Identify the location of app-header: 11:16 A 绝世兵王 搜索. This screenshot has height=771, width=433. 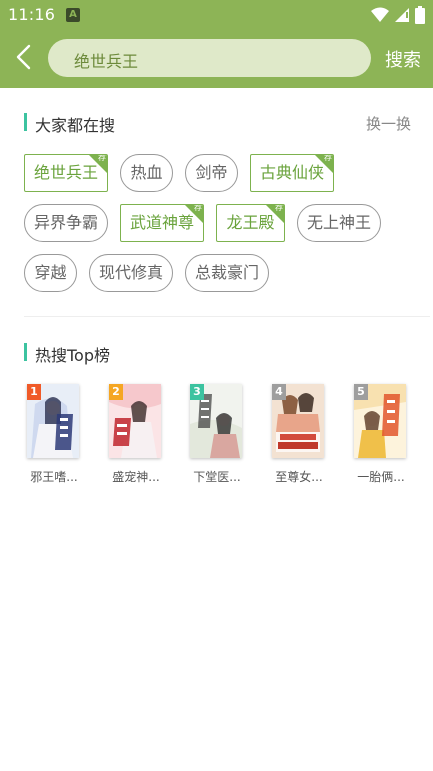
(216, 44).